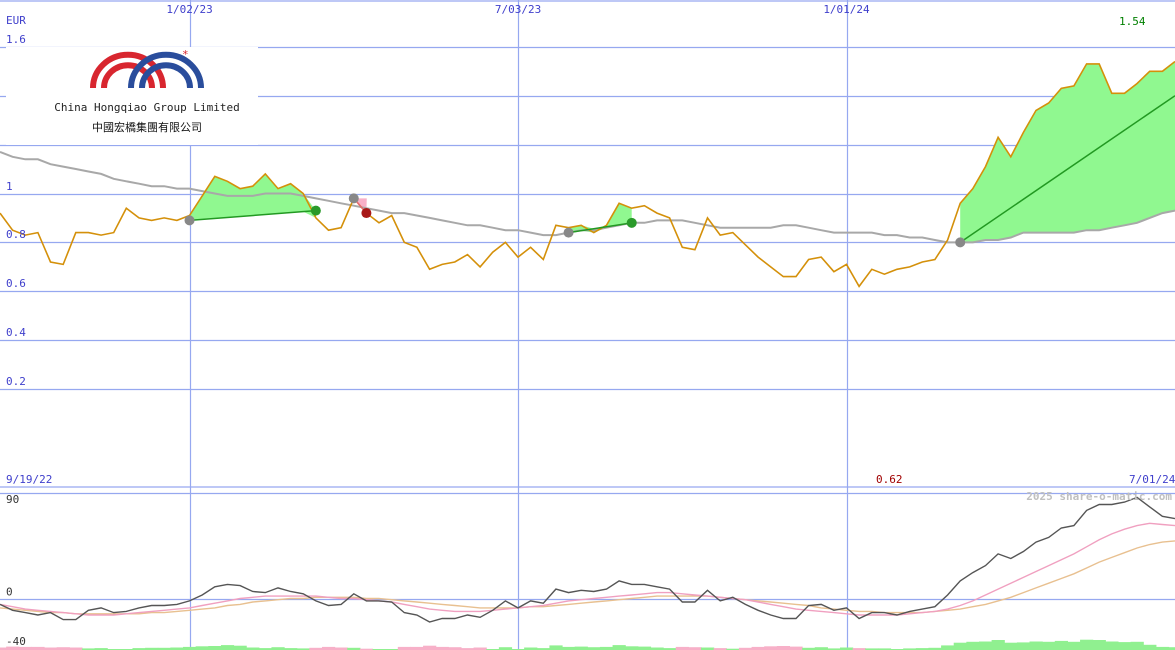  Describe the element at coordinates (9, 592) in the screenshot. I see `osc-tick-label: 0` at that location.